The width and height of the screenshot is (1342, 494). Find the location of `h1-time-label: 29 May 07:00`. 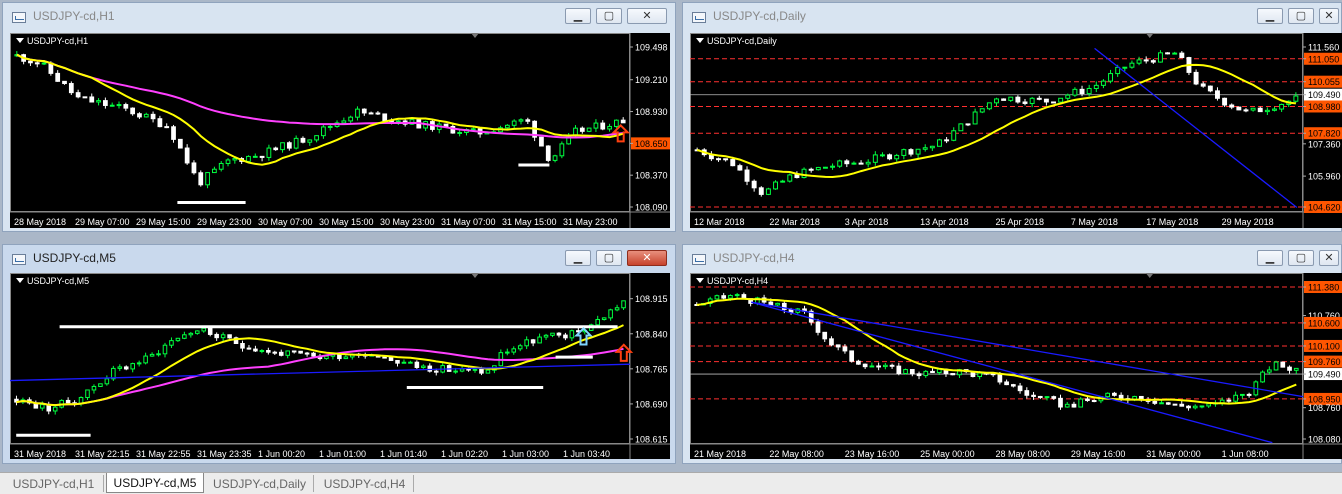

h1-time-label: 29 May 07:00 is located at coordinates (102, 222).